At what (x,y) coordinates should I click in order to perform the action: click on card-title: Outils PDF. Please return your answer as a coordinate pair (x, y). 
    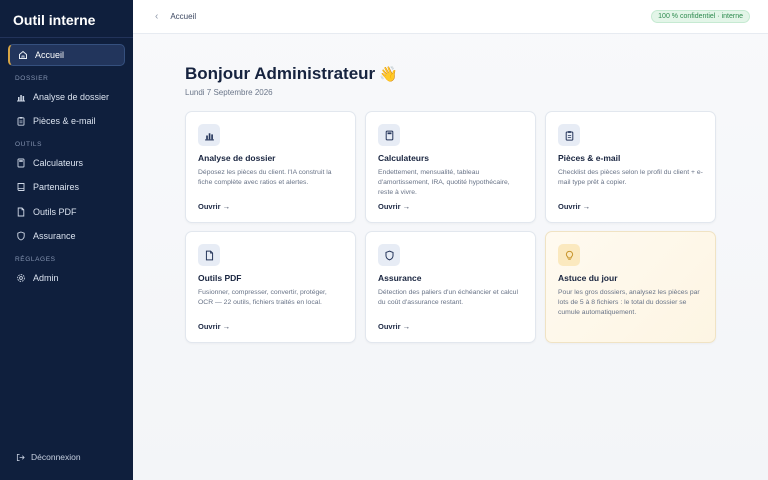
    Looking at the image, I should click on (220, 278).